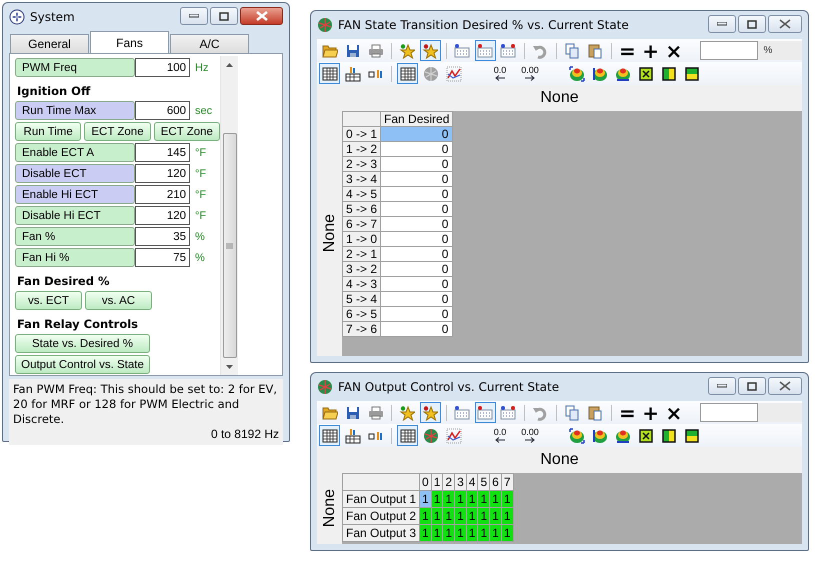  Describe the element at coordinates (229, 215) in the screenshot. I see `scrollbar` at that location.